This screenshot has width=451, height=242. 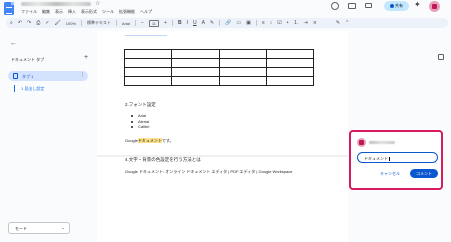 What do you see at coordinates (131, 140) in the screenshot?
I see `sentence-prefix: Google` at bounding box center [131, 140].